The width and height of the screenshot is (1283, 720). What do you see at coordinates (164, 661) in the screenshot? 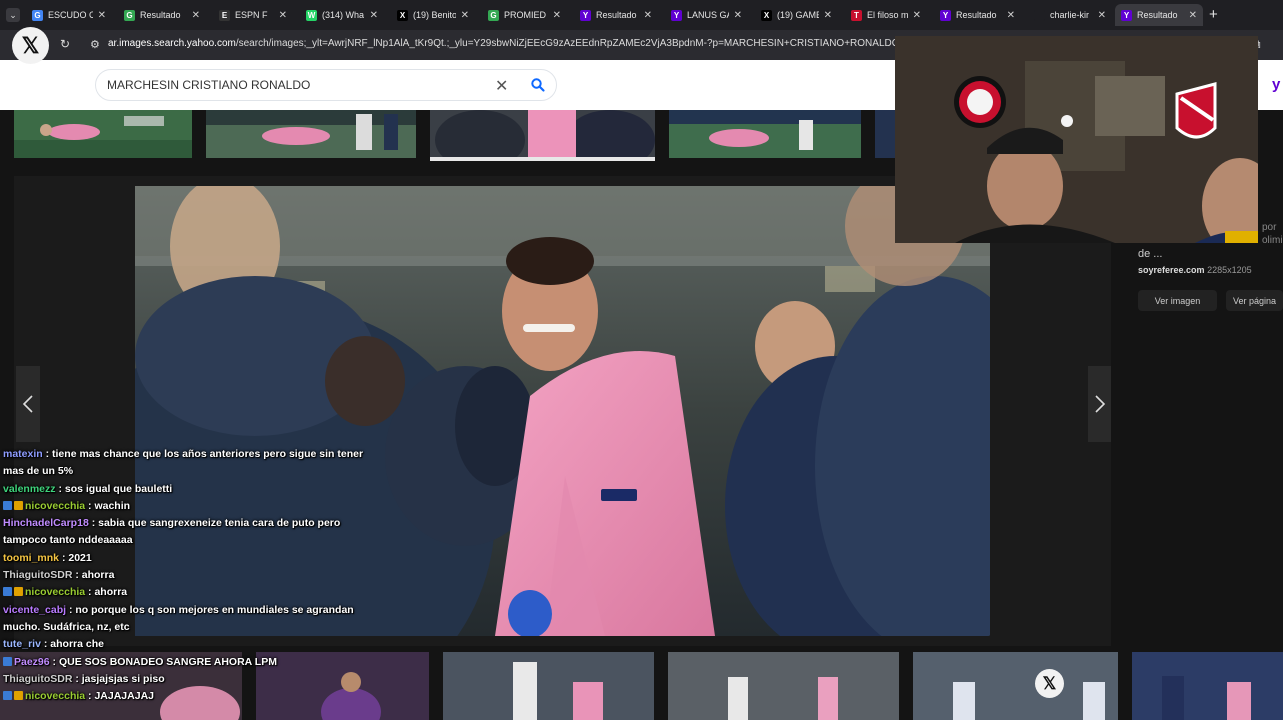
I see `chat-text: : QUE SOS BONADEO SANGRE AHORA LPM` at bounding box center [164, 661].